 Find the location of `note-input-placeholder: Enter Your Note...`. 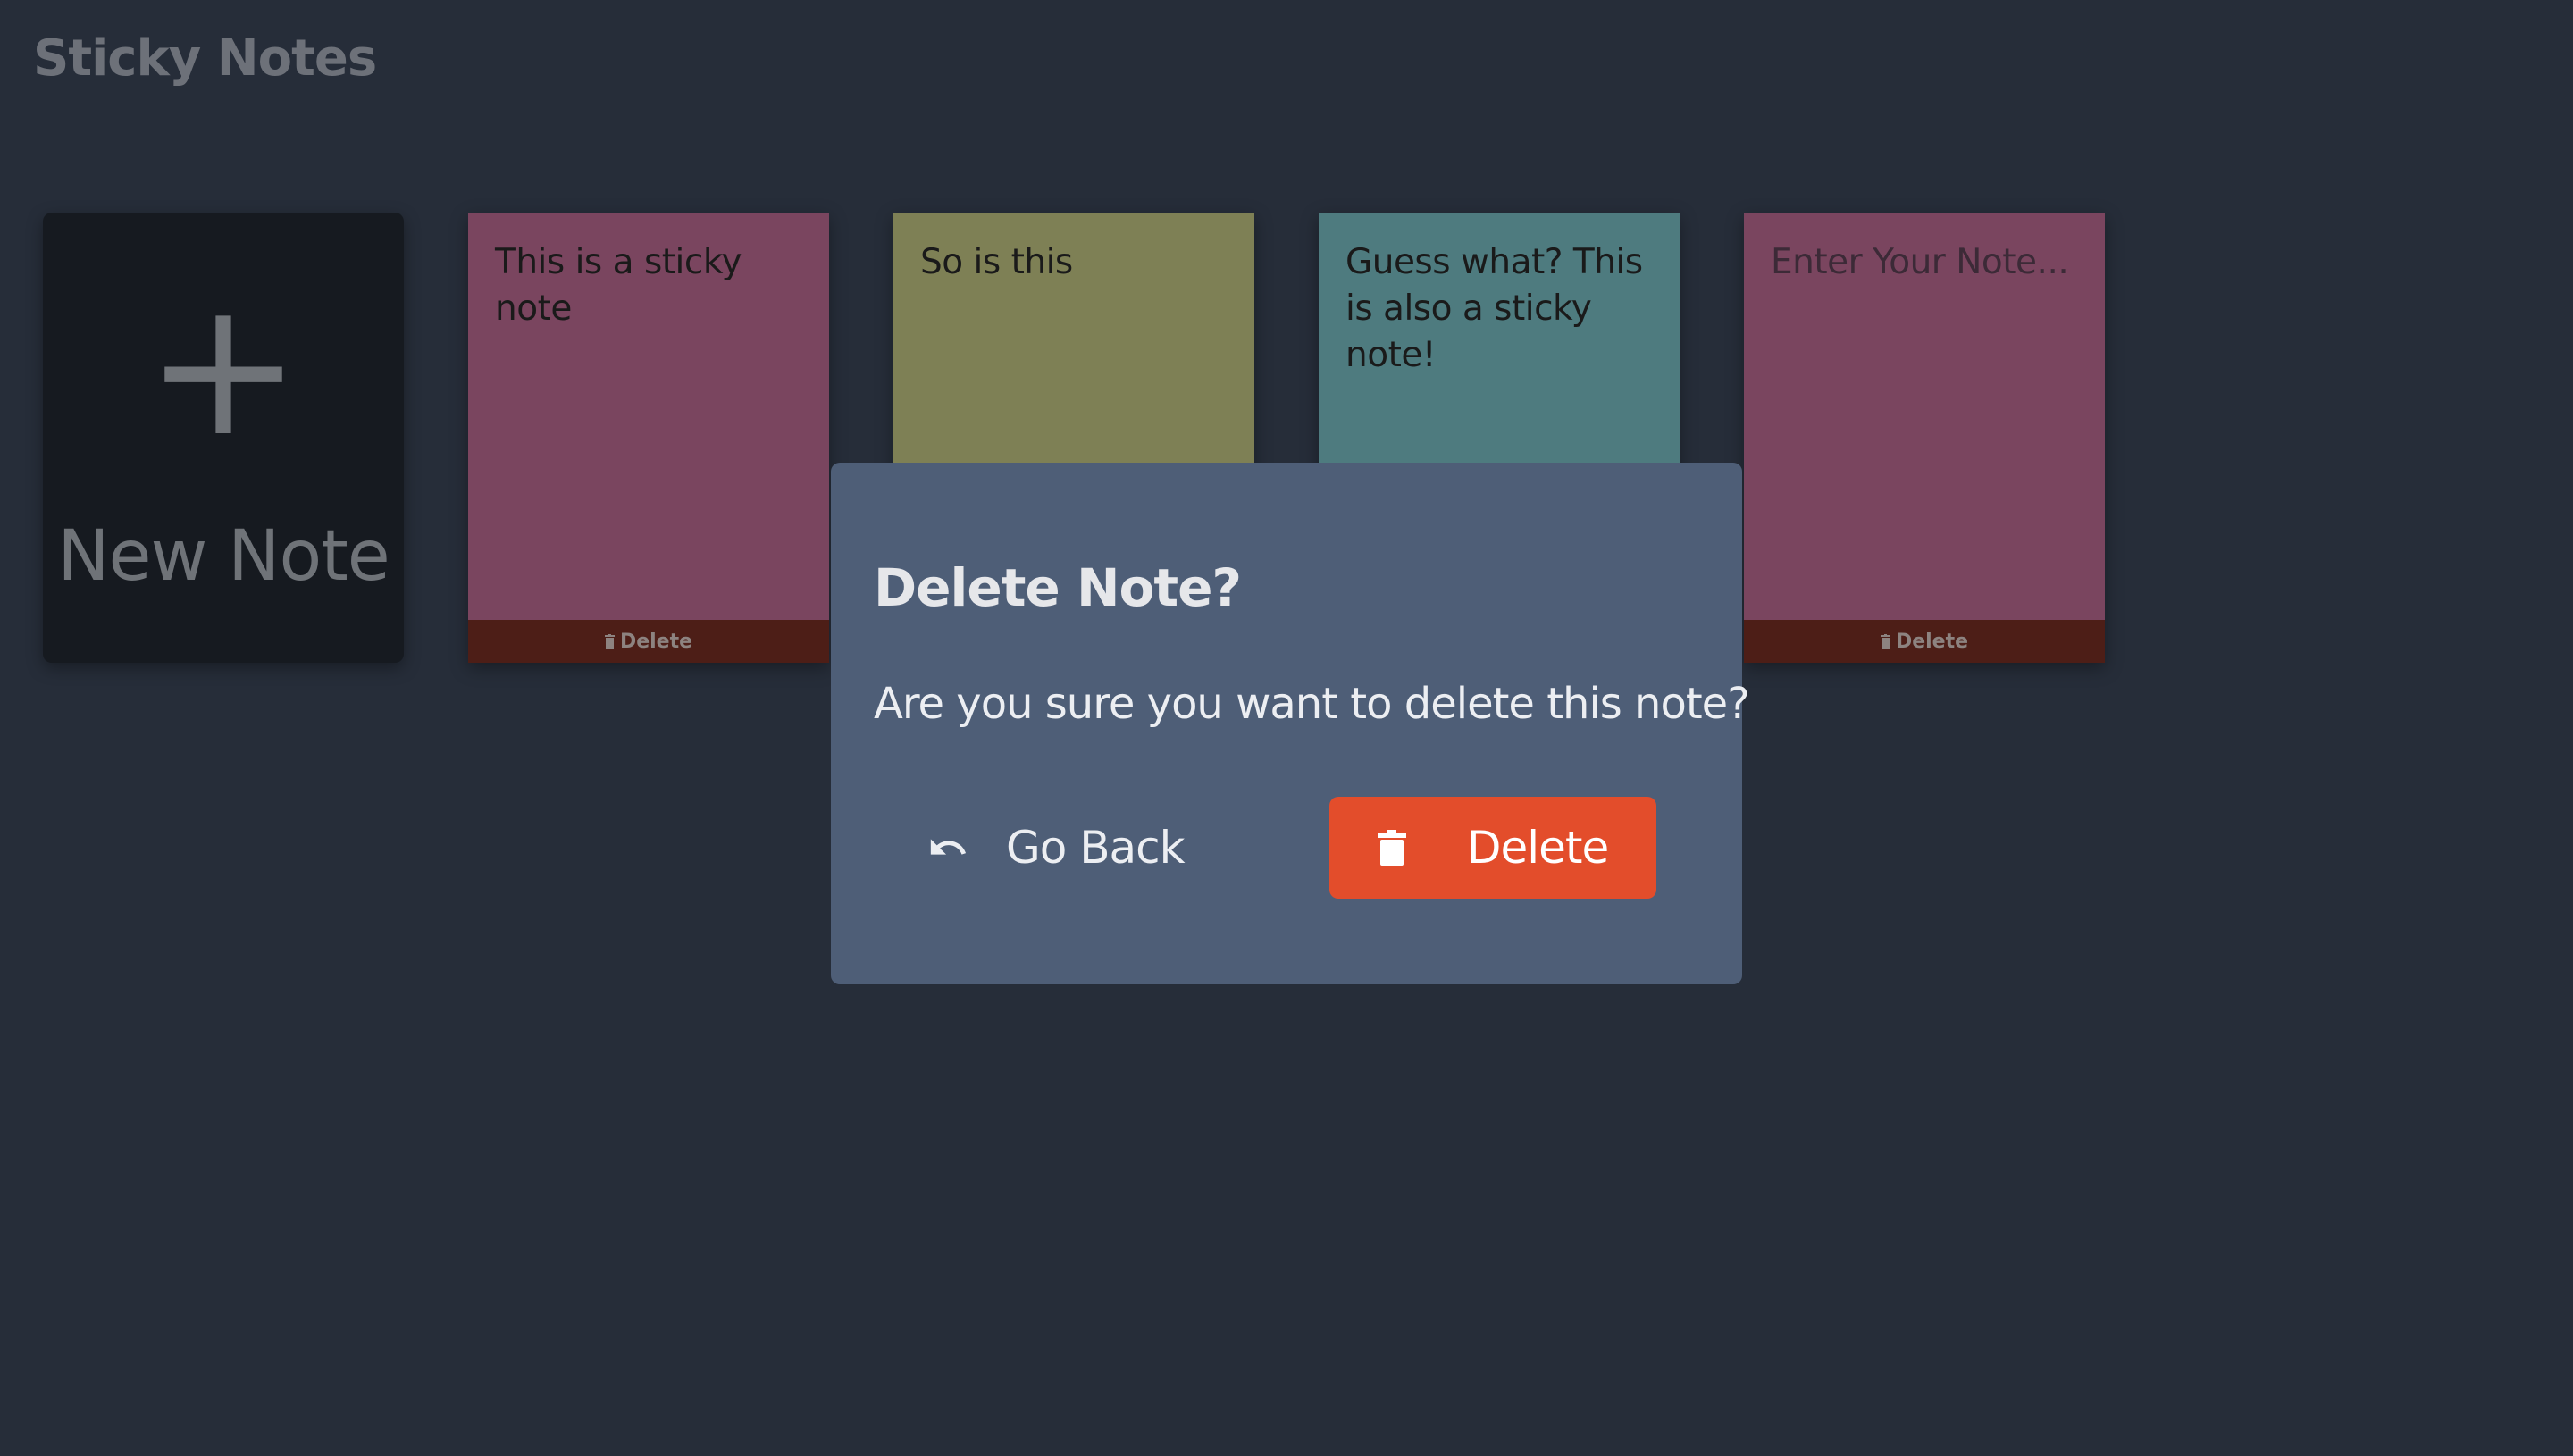

note-input-placeholder: Enter Your Note... is located at coordinates (1927, 262).